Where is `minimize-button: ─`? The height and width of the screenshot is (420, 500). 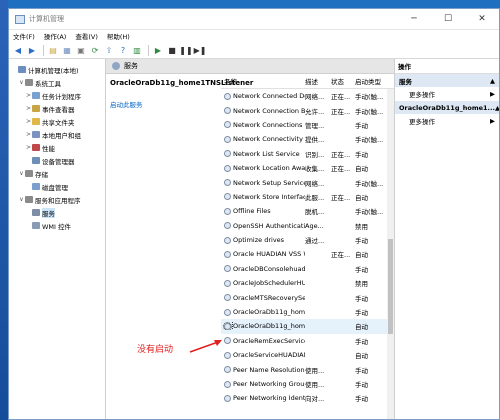
minimize-button: ─ is located at coordinates (414, 19).